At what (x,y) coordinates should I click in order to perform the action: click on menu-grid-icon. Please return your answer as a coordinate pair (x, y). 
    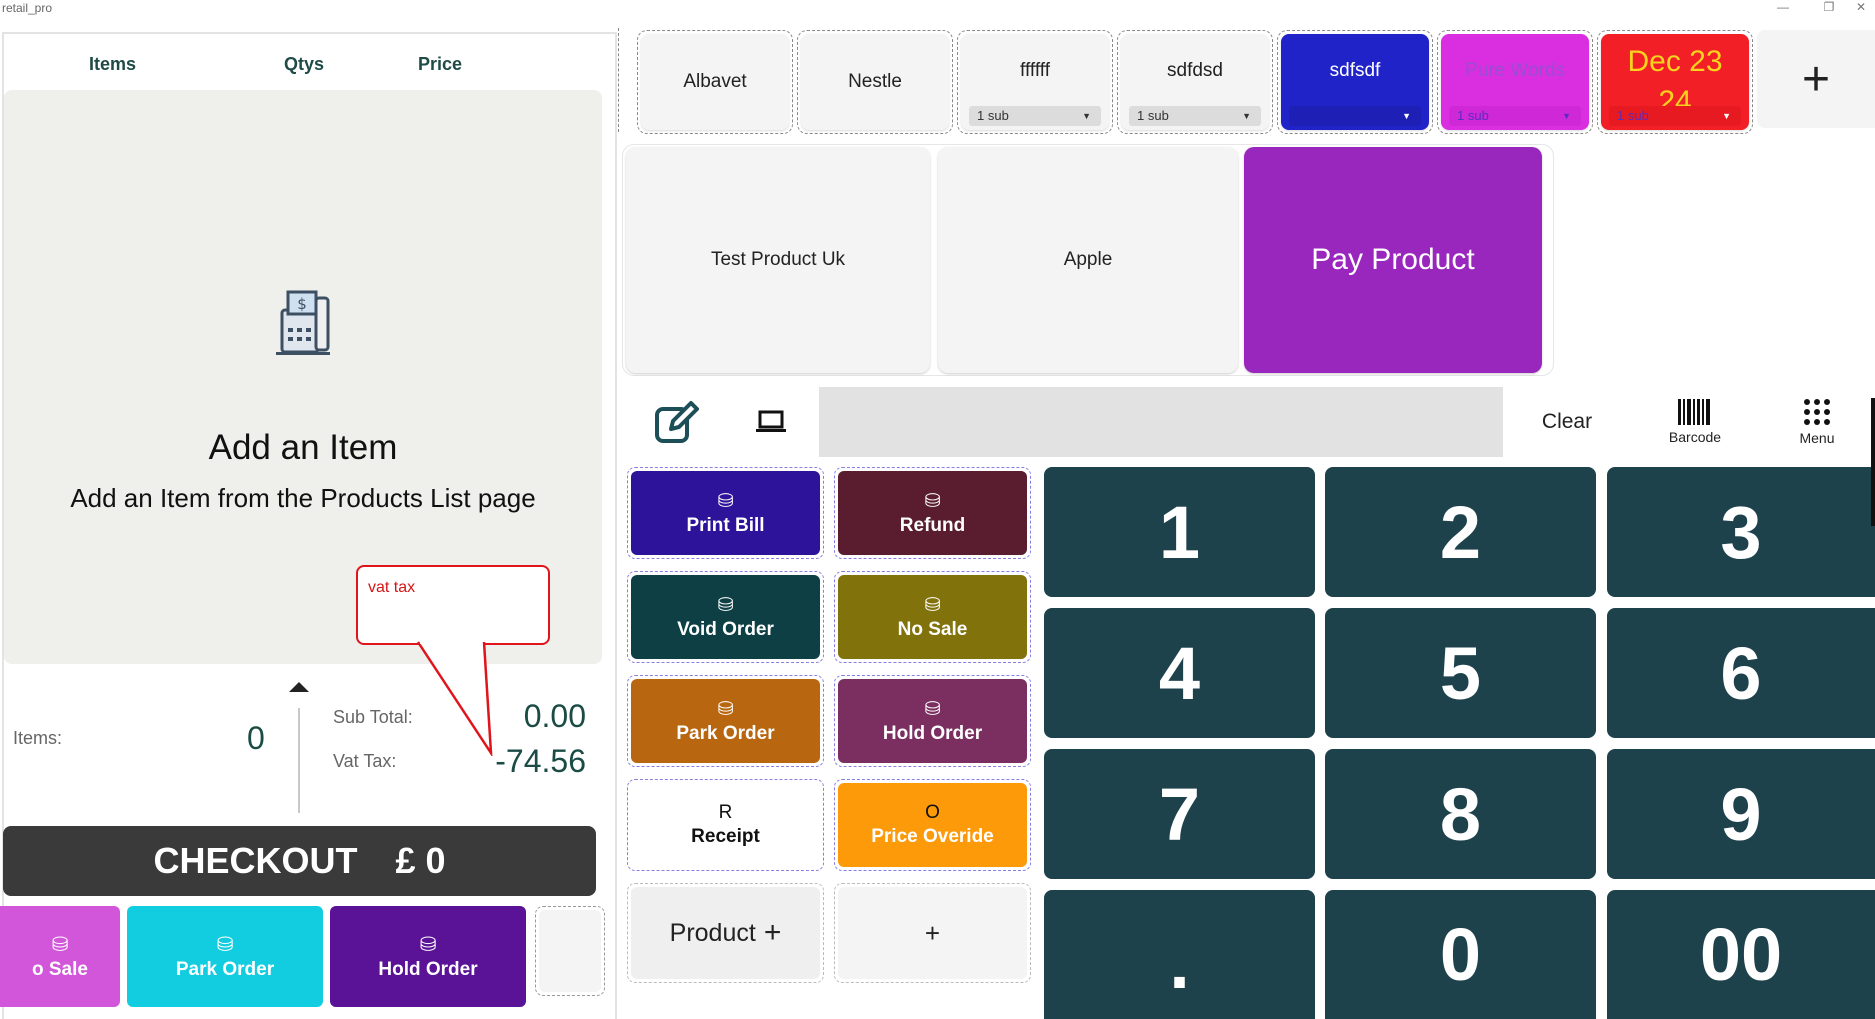
    Looking at the image, I should click on (1817, 412).